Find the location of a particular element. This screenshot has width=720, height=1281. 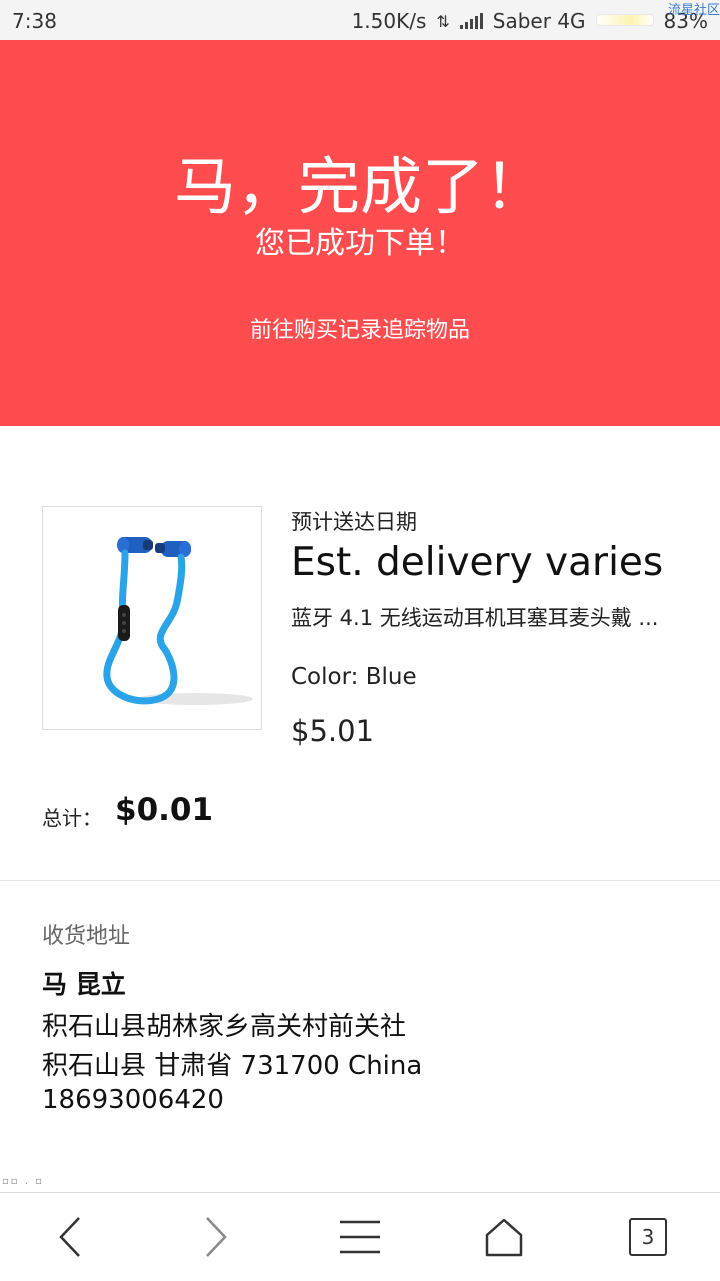

address-line-1: 积石山县胡林家乡高关村前关社 is located at coordinates (224, 1027).